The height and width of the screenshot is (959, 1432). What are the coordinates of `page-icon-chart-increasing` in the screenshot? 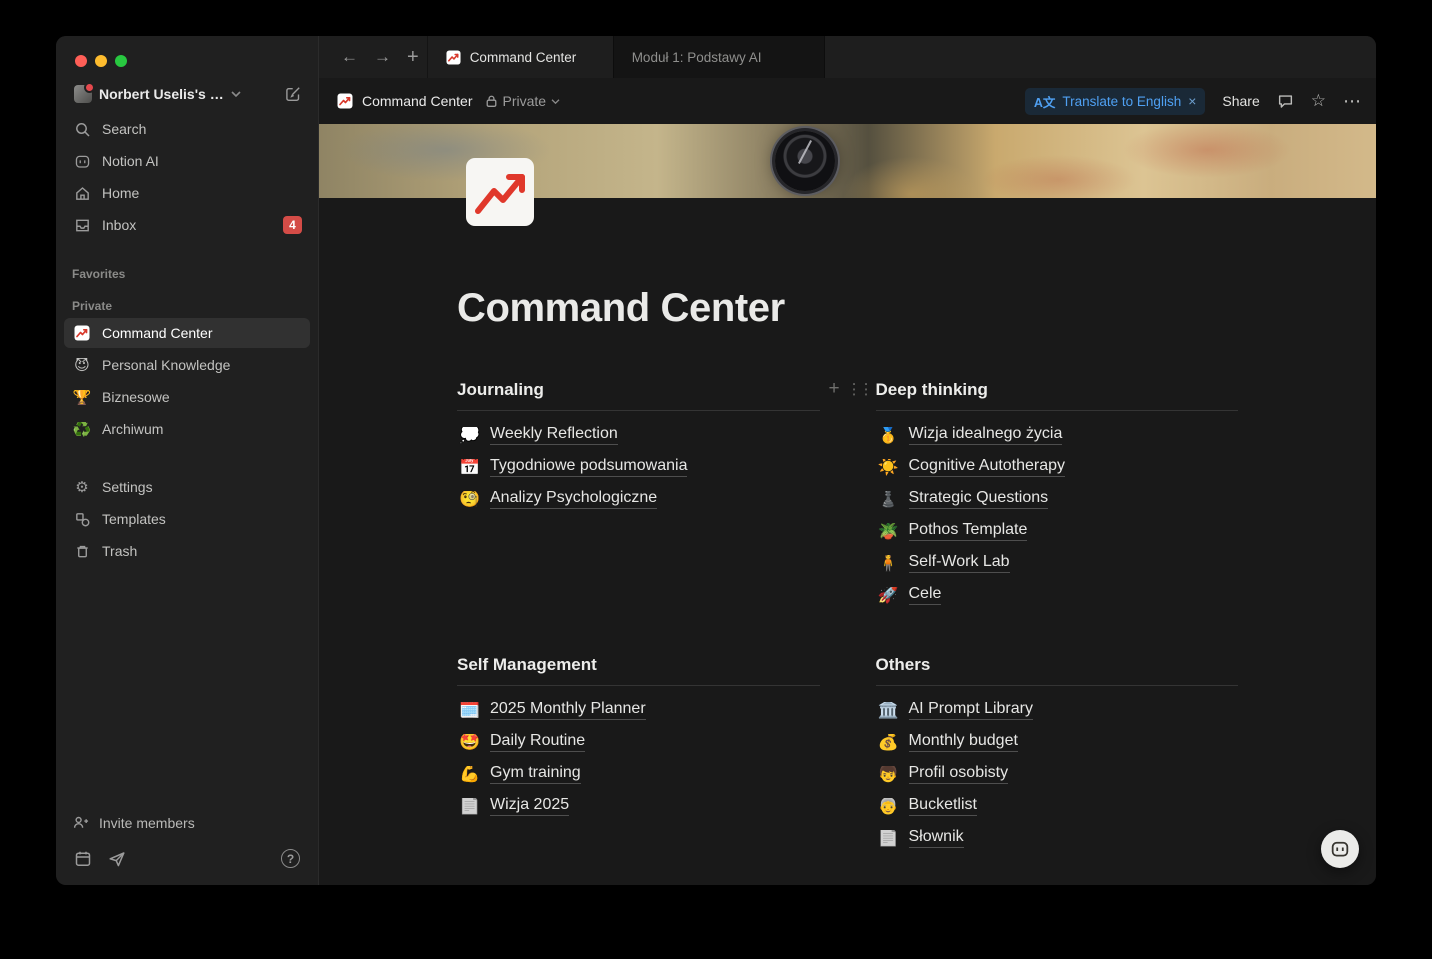 It's located at (500, 192).